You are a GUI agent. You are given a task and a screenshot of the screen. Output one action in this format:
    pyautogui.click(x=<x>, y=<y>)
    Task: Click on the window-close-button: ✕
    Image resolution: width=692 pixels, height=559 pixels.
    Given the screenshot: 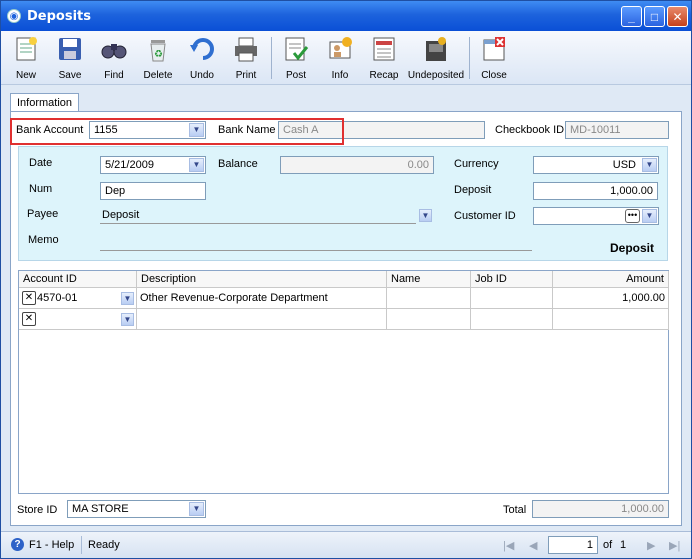 What is the action you would take?
    pyautogui.click(x=677, y=16)
    